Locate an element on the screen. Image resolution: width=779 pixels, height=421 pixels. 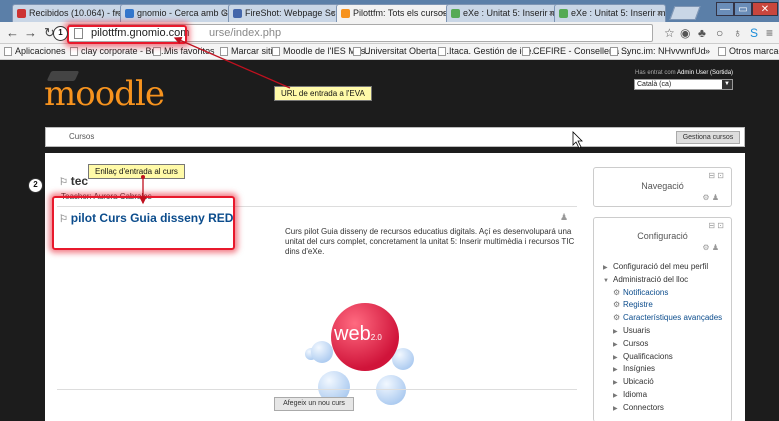
settings-tree-item: ▶ Insígnies is located at coordinates (634, 368).